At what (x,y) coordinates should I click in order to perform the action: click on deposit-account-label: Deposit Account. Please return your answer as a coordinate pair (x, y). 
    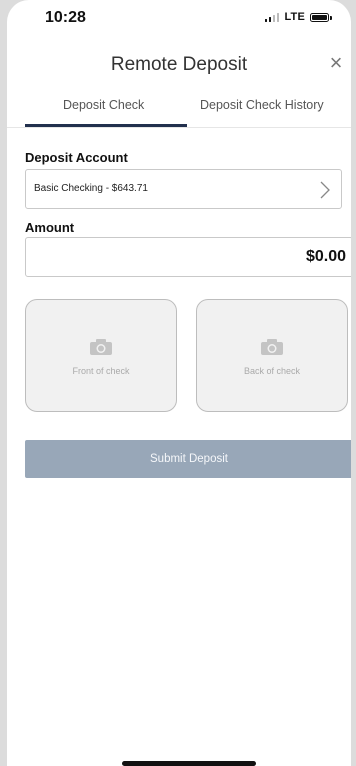
    Looking at the image, I should click on (76, 157).